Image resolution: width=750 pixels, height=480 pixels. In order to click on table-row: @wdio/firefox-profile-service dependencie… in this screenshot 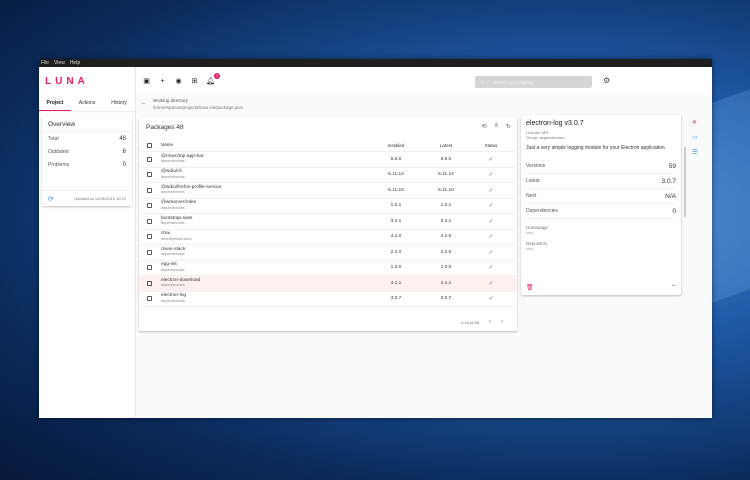, I will do `click(328, 191)`.